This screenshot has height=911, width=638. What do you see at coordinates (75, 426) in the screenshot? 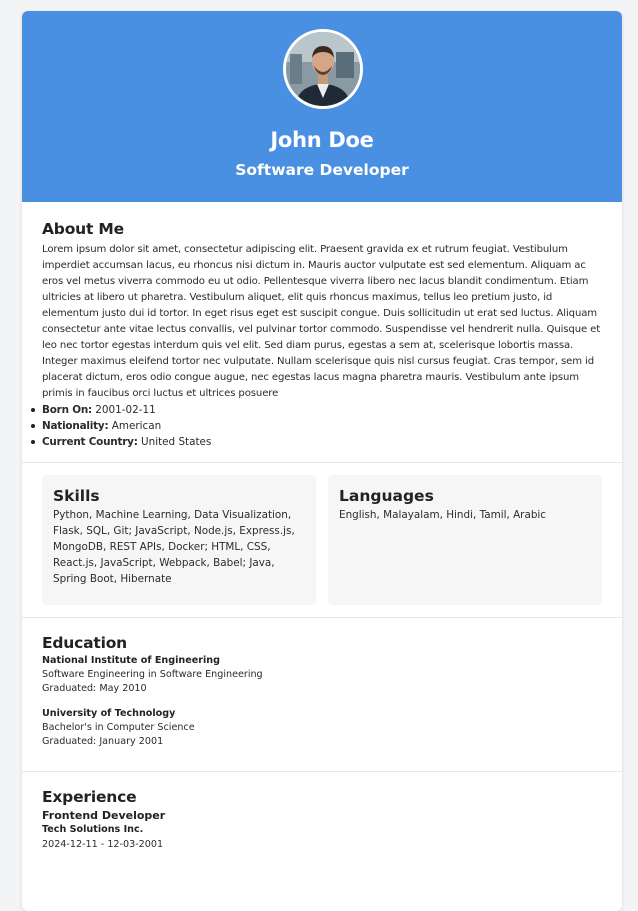
I see `detail-label: Nationality:` at bounding box center [75, 426].